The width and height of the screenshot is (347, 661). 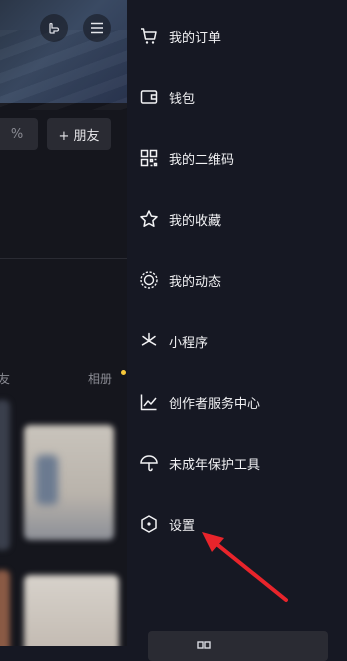 What do you see at coordinates (237, 524) in the screenshot?
I see `menu-item-settings: 设置` at bounding box center [237, 524].